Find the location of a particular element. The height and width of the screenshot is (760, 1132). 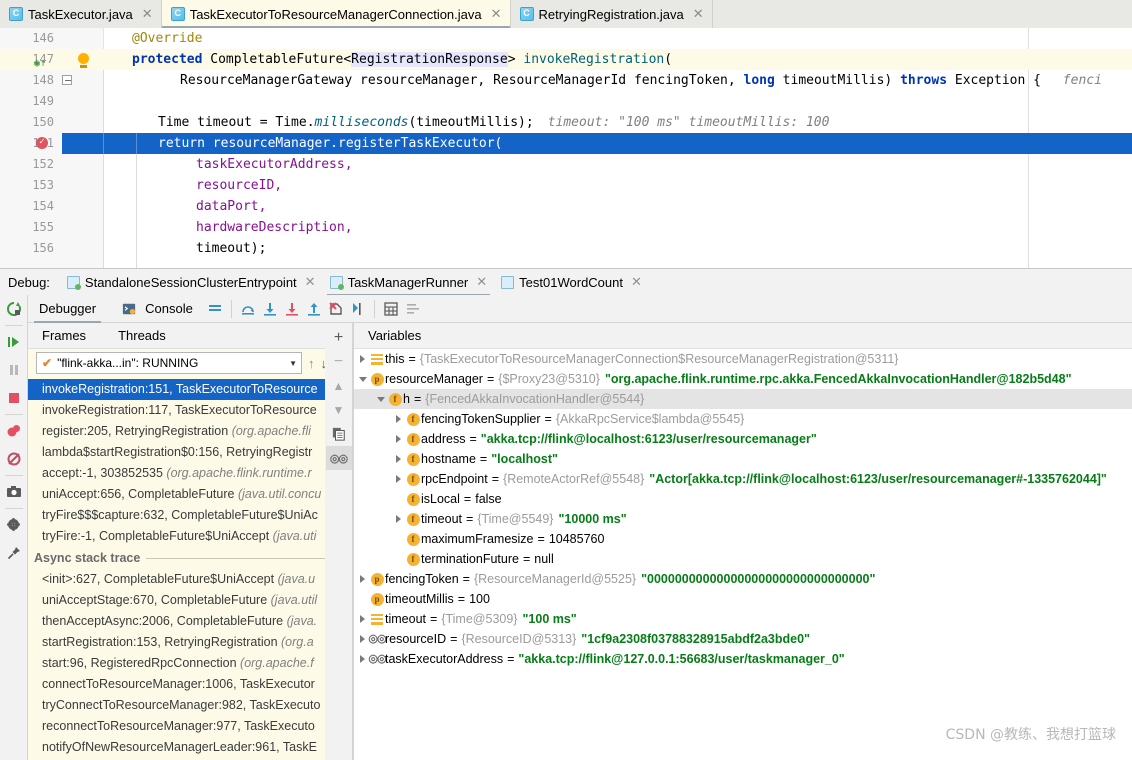

tab-frames: Frames is located at coordinates (64, 335).